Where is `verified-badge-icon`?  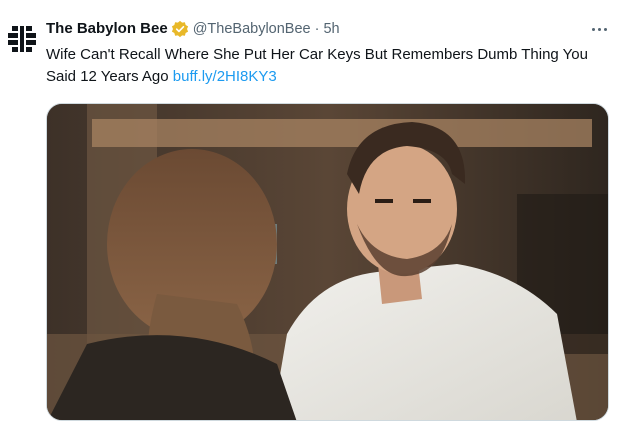 verified-badge-icon is located at coordinates (180, 29).